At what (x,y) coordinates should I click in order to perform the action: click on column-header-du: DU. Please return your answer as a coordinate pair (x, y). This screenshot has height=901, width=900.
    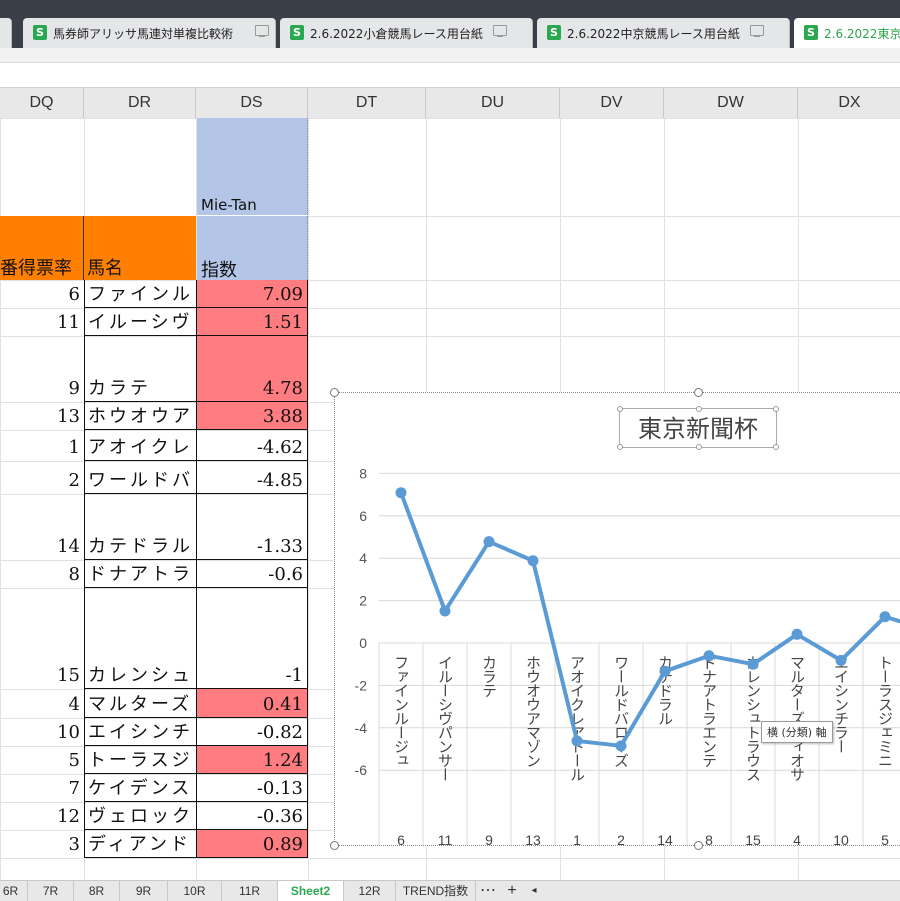
    Looking at the image, I should click on (493, 103).